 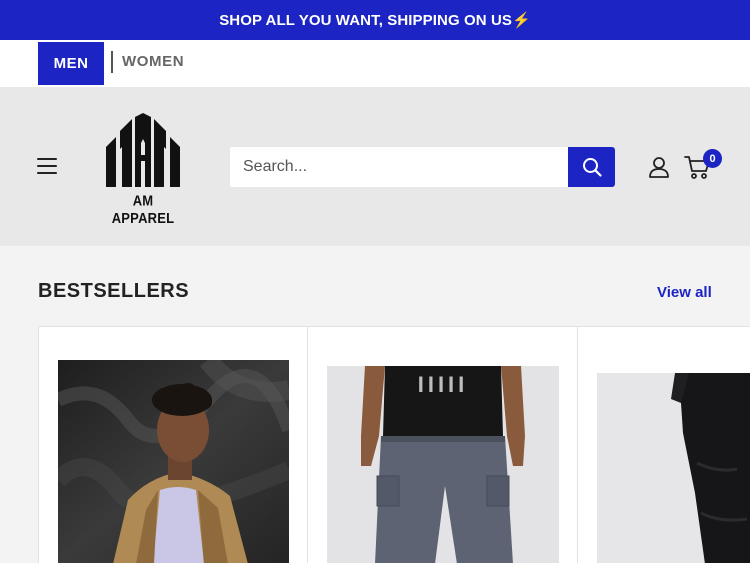 I want to click on announcement-bar: SHOP ALL YOU WANT, SHIPPING ON US⚡, so click(x=375, y=20).